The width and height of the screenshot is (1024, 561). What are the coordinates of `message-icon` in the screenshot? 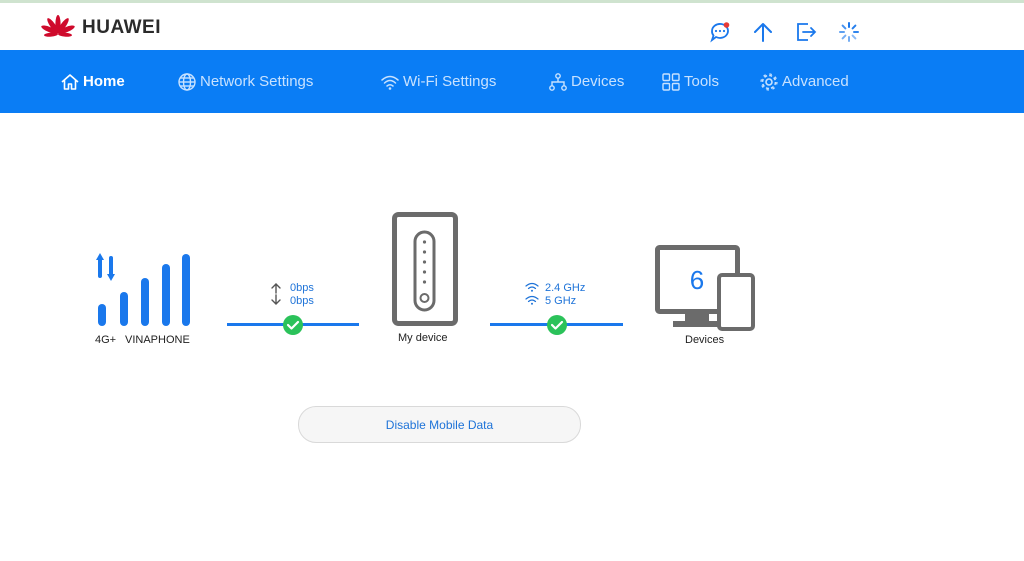 It's located at (720, 32).